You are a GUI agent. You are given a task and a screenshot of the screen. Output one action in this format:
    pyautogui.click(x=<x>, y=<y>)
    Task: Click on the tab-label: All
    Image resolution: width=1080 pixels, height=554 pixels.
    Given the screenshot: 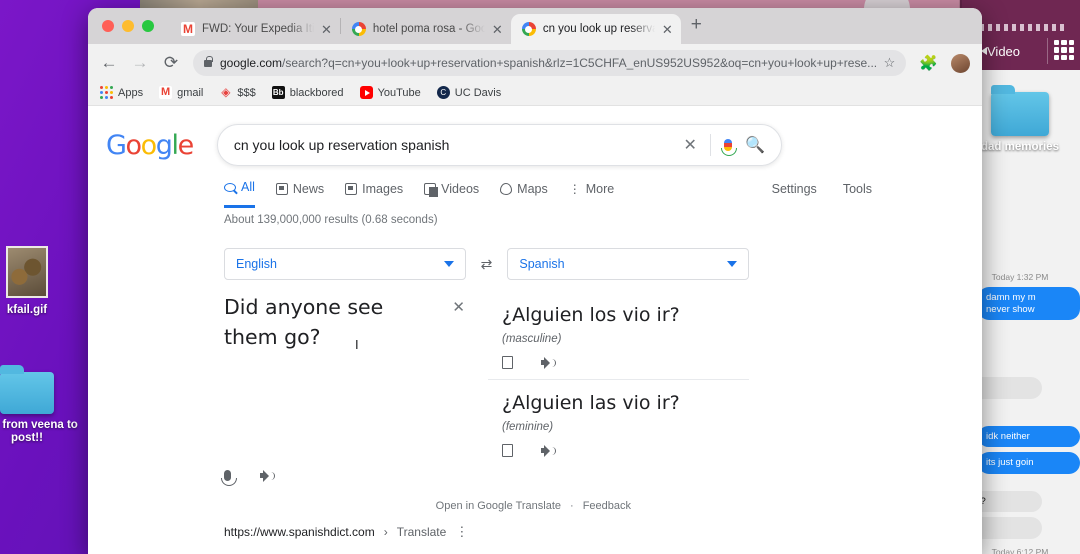 What is the action you would take?
    pyautogui.click(x=248, y=187)
    